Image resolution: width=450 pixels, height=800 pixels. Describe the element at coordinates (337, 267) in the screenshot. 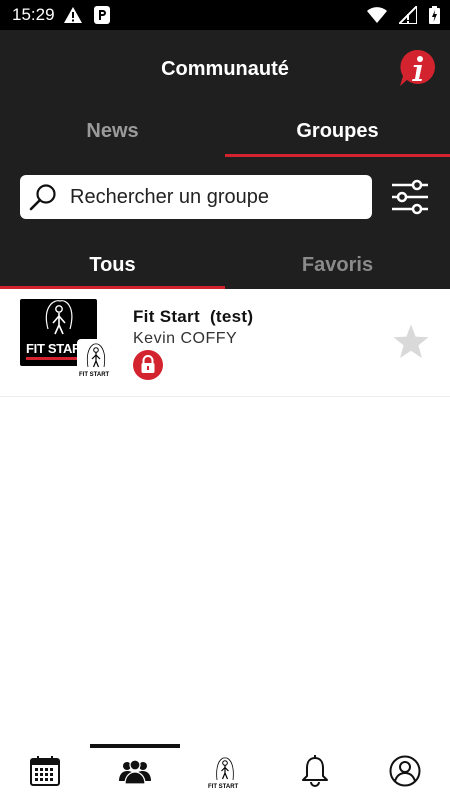

I see `tab-favoris: Favoris` at that location.